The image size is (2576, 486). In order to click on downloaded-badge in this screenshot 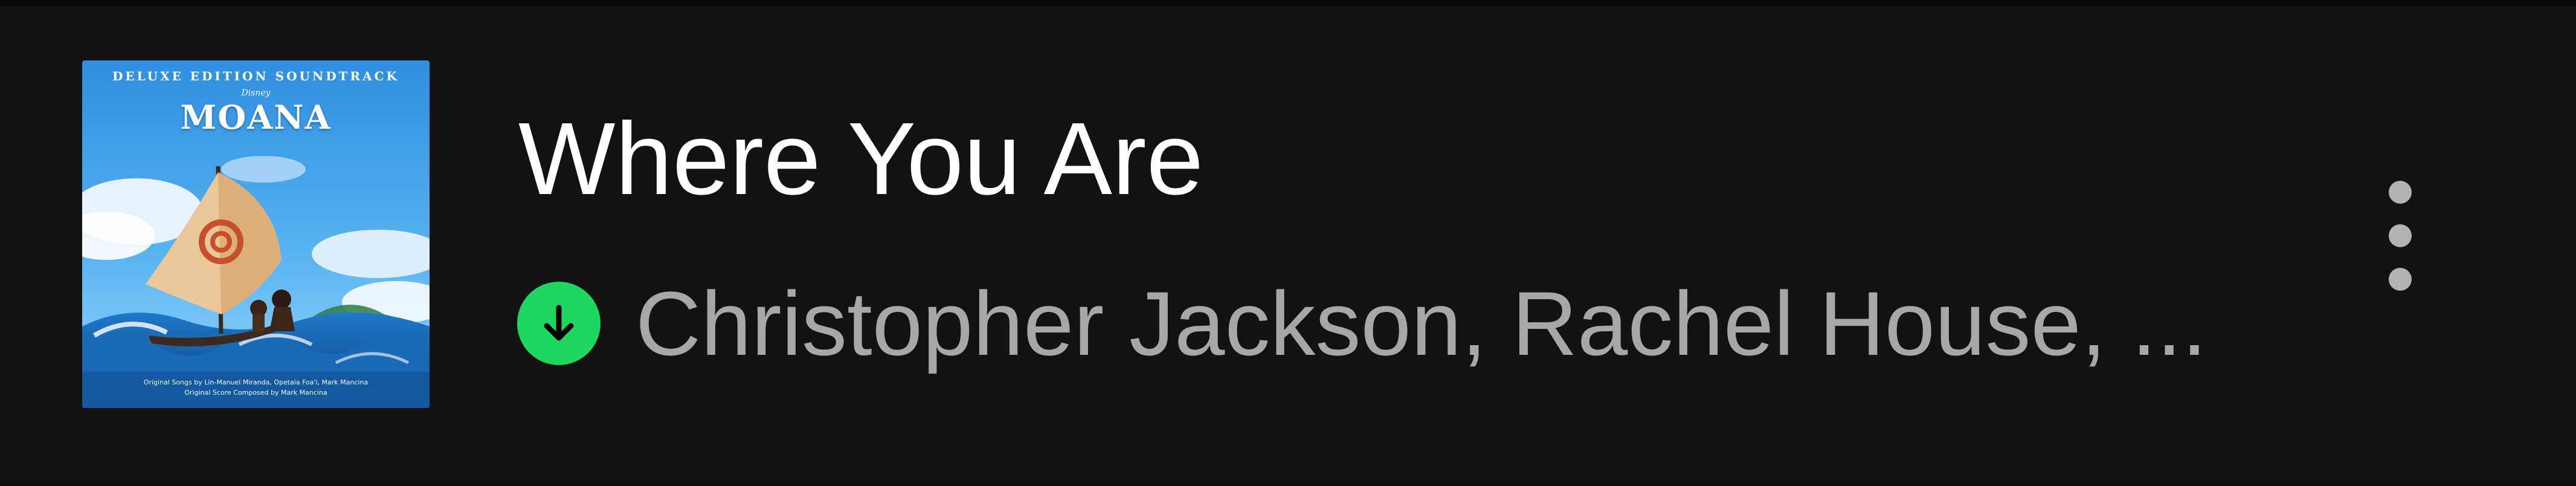, I will do `click(559, 323)`.